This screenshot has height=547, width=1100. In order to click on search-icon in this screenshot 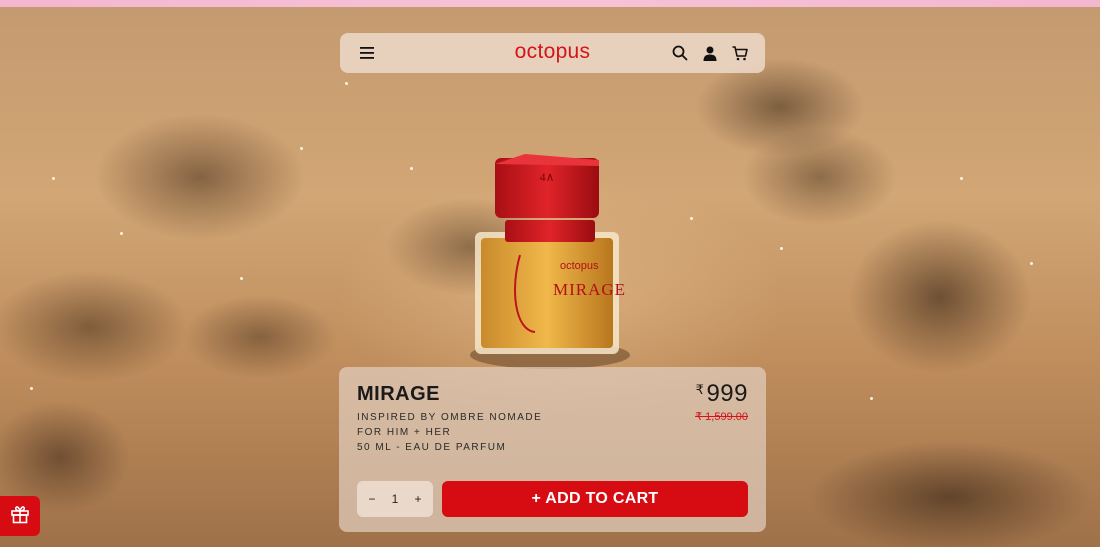, I will do `click(680, 53)`.